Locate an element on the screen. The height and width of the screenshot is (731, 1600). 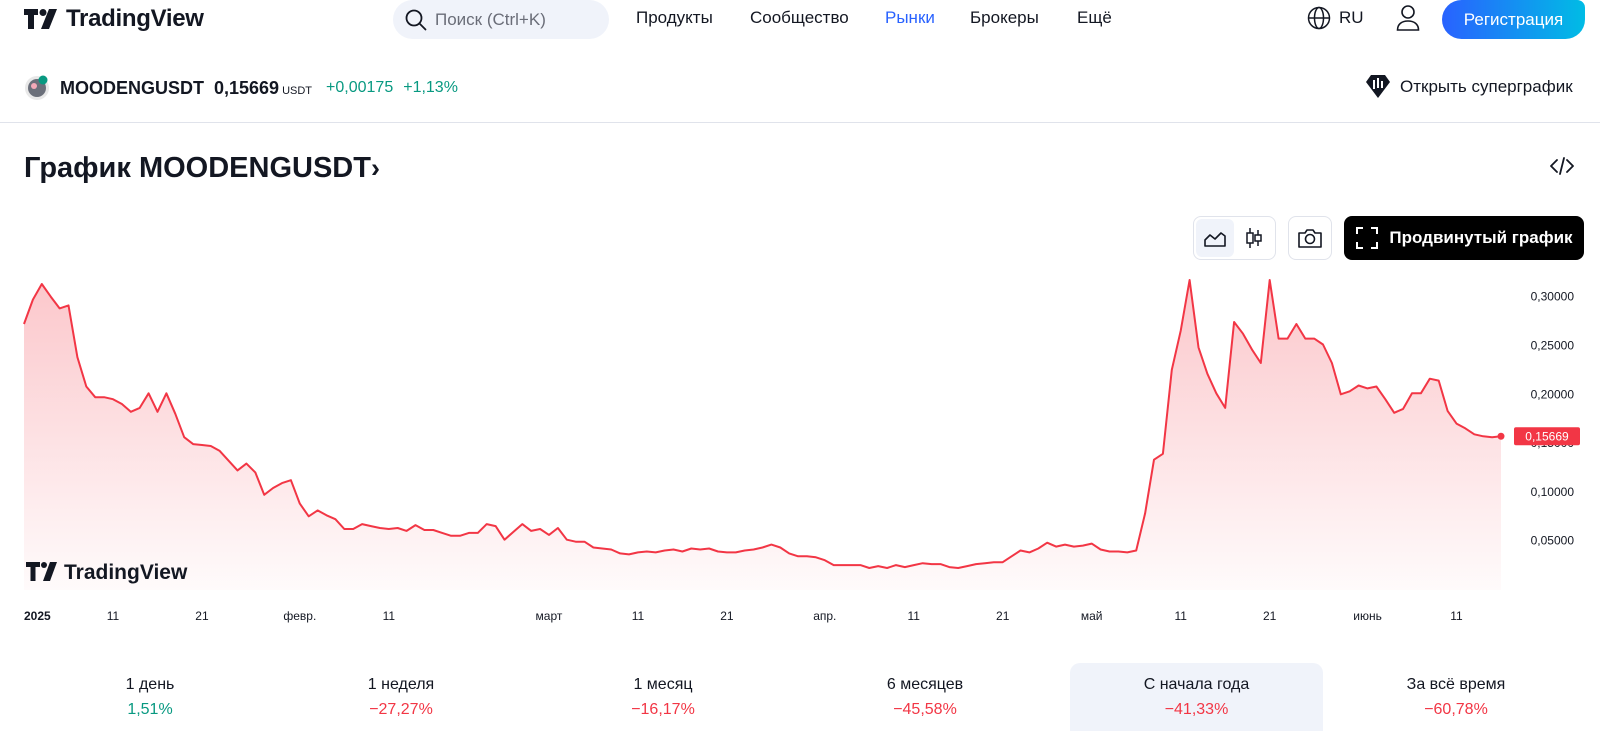
area-chart-icon is located at coordinates (1214, 239).